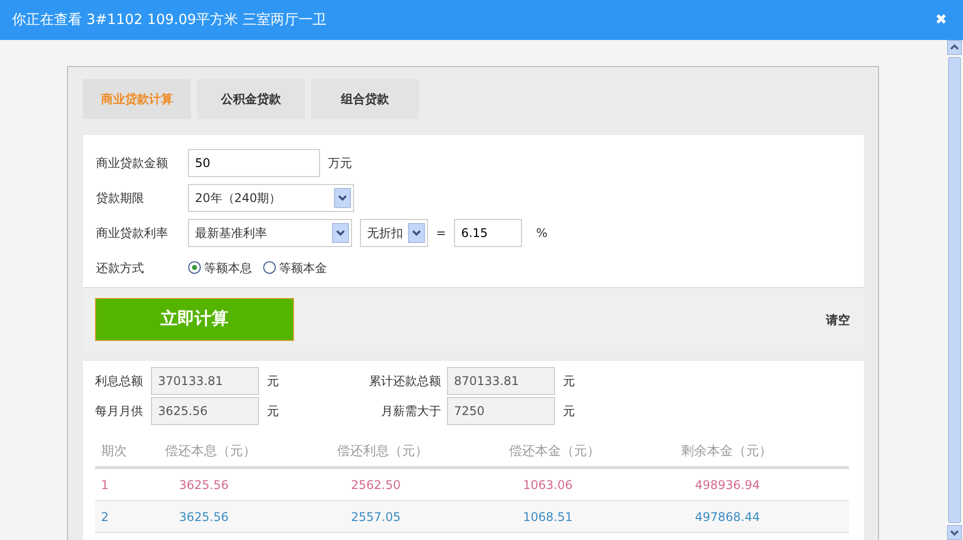 Image resolution: width=963 pixels, height=540 pixels. What do you see at coordinates (254, 162) in the screenshot?
I see `loan-amount-field: 50` at bounding box center [254, 162].